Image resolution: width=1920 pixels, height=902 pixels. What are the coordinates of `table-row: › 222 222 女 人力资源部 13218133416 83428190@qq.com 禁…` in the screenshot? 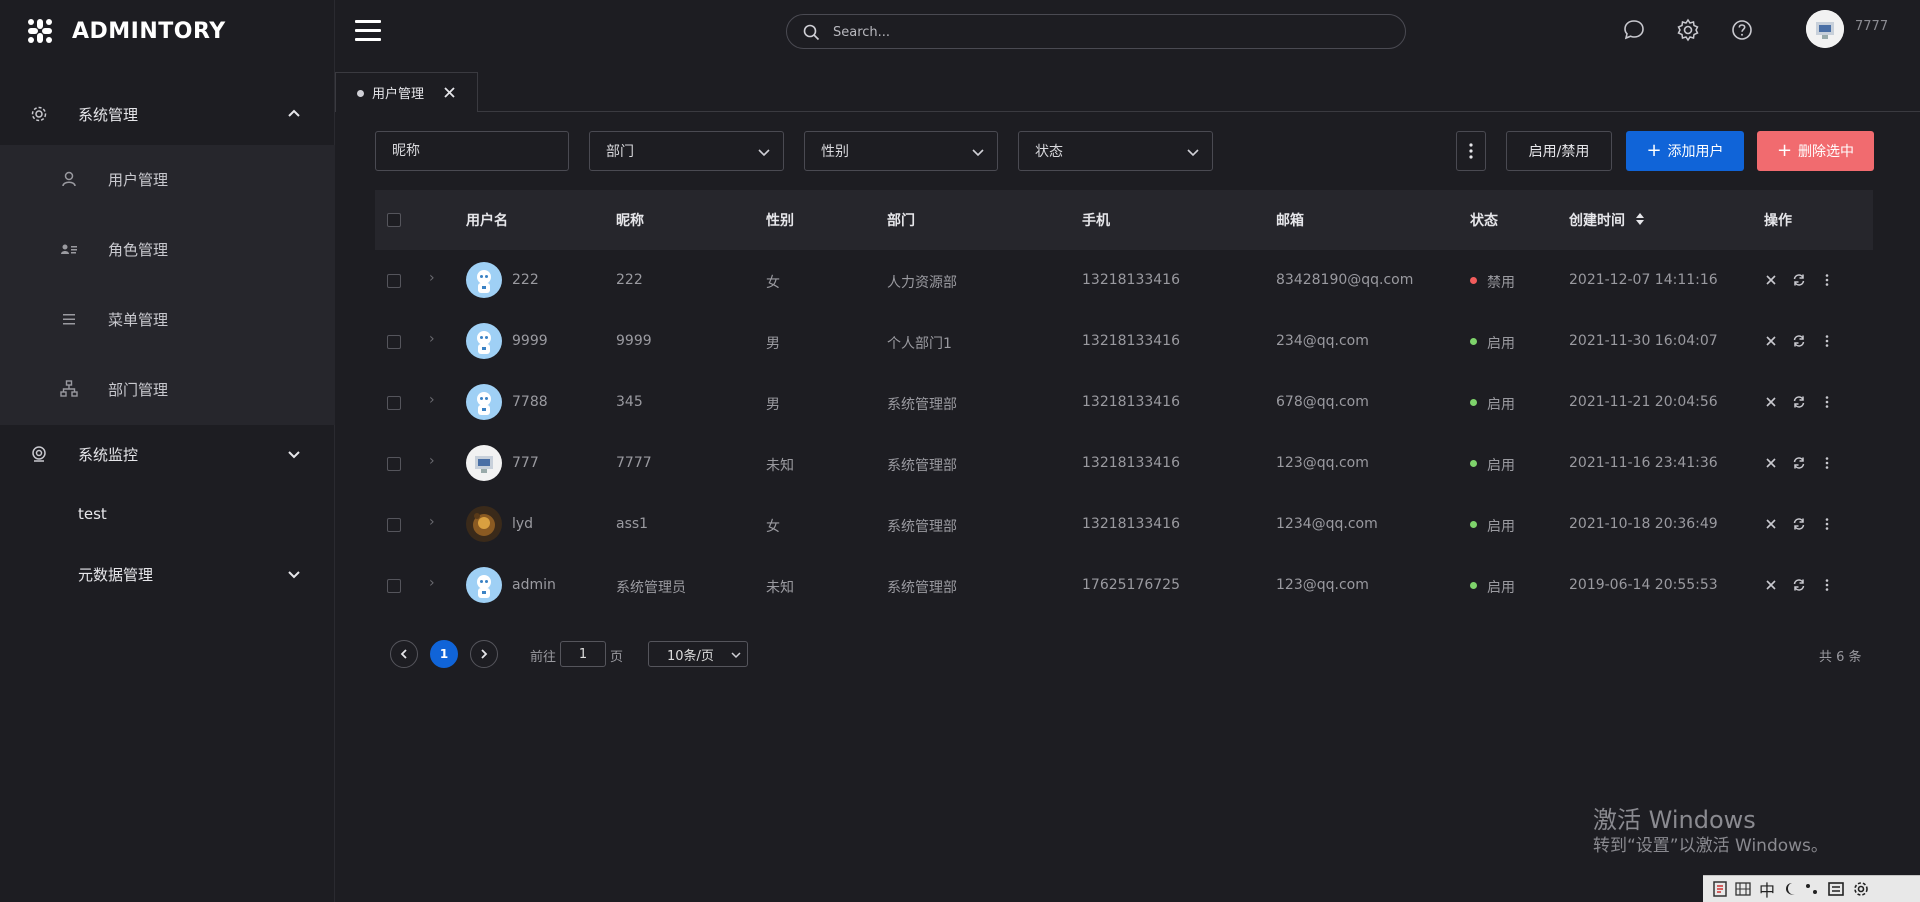 It's located at (1124, 280).